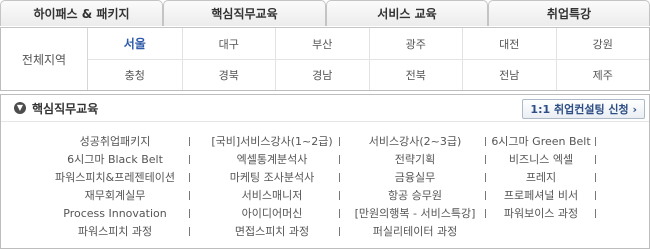 Image resolution: width=650 pixels, height=249 pixels. I want to click on course-link: 마케팅 조사분석사, so click(272, 177).